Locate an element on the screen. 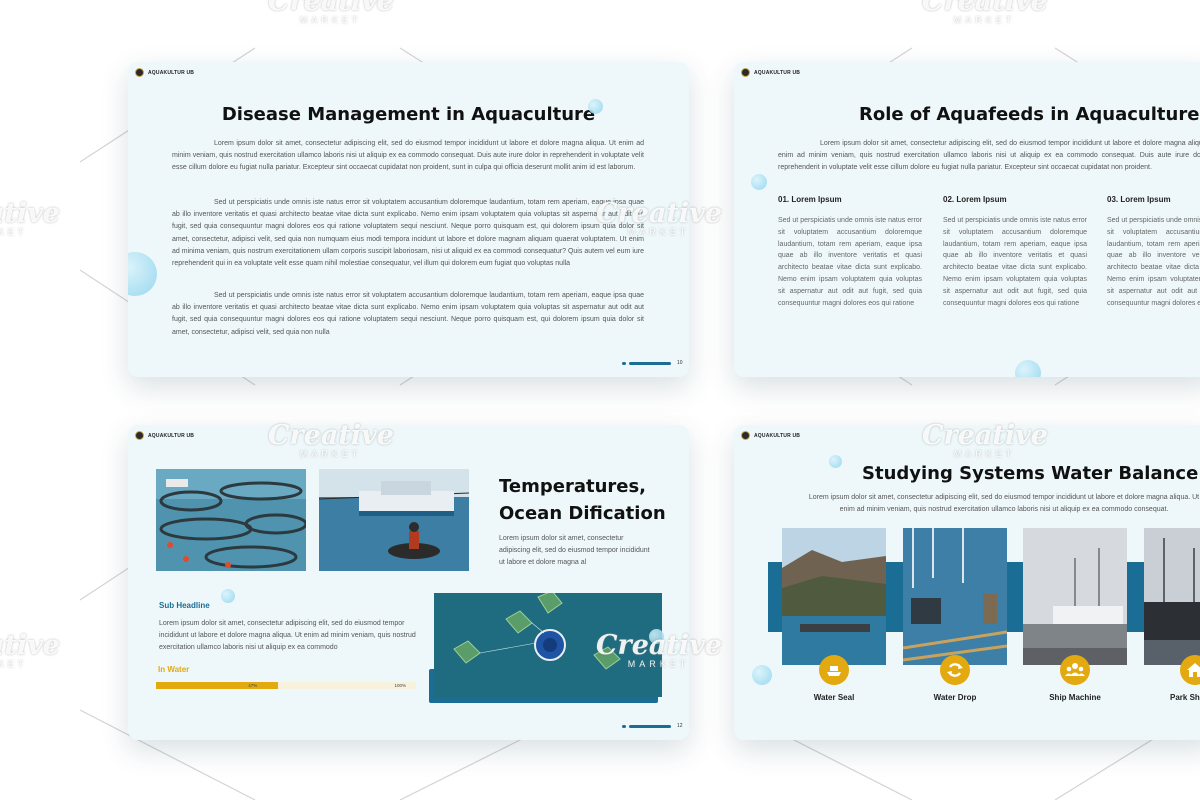 The height and width of the screenshot is (800, 1200). title-line: Ocean Dification is located at coordinates (582, 513).